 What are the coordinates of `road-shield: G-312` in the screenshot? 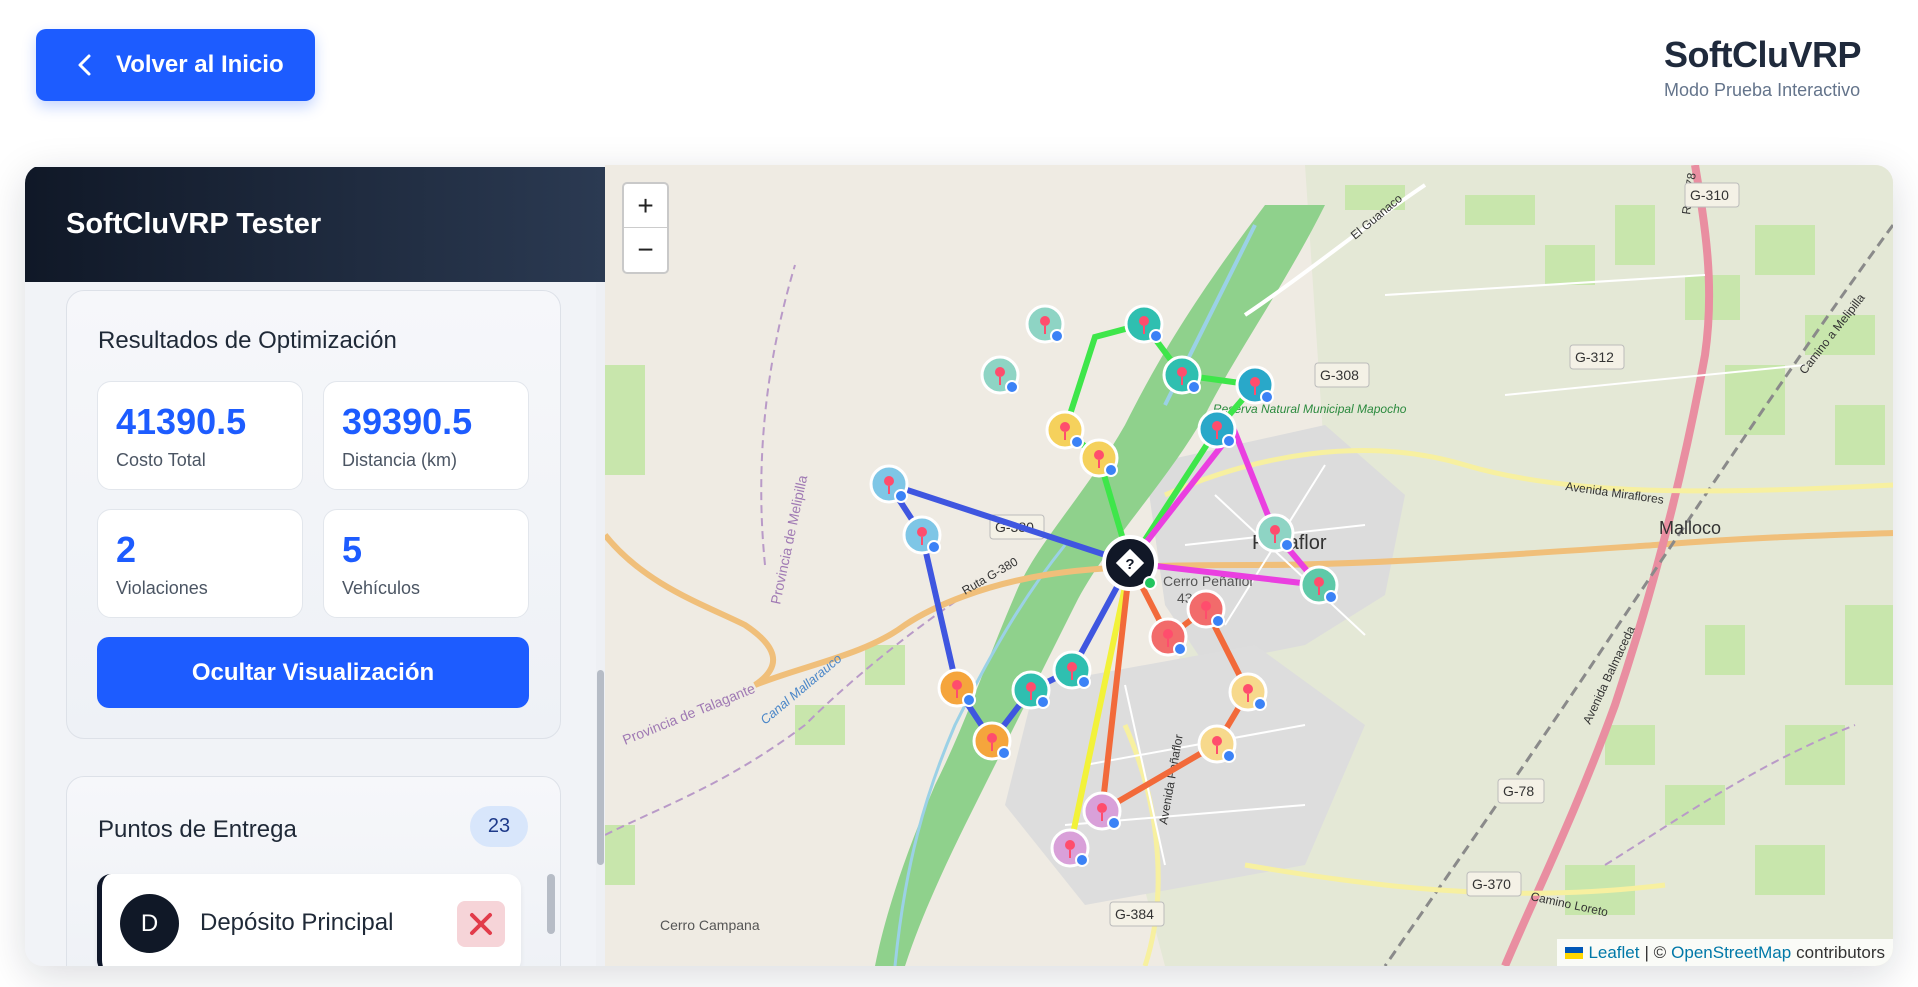 It's located at (1597, 357).